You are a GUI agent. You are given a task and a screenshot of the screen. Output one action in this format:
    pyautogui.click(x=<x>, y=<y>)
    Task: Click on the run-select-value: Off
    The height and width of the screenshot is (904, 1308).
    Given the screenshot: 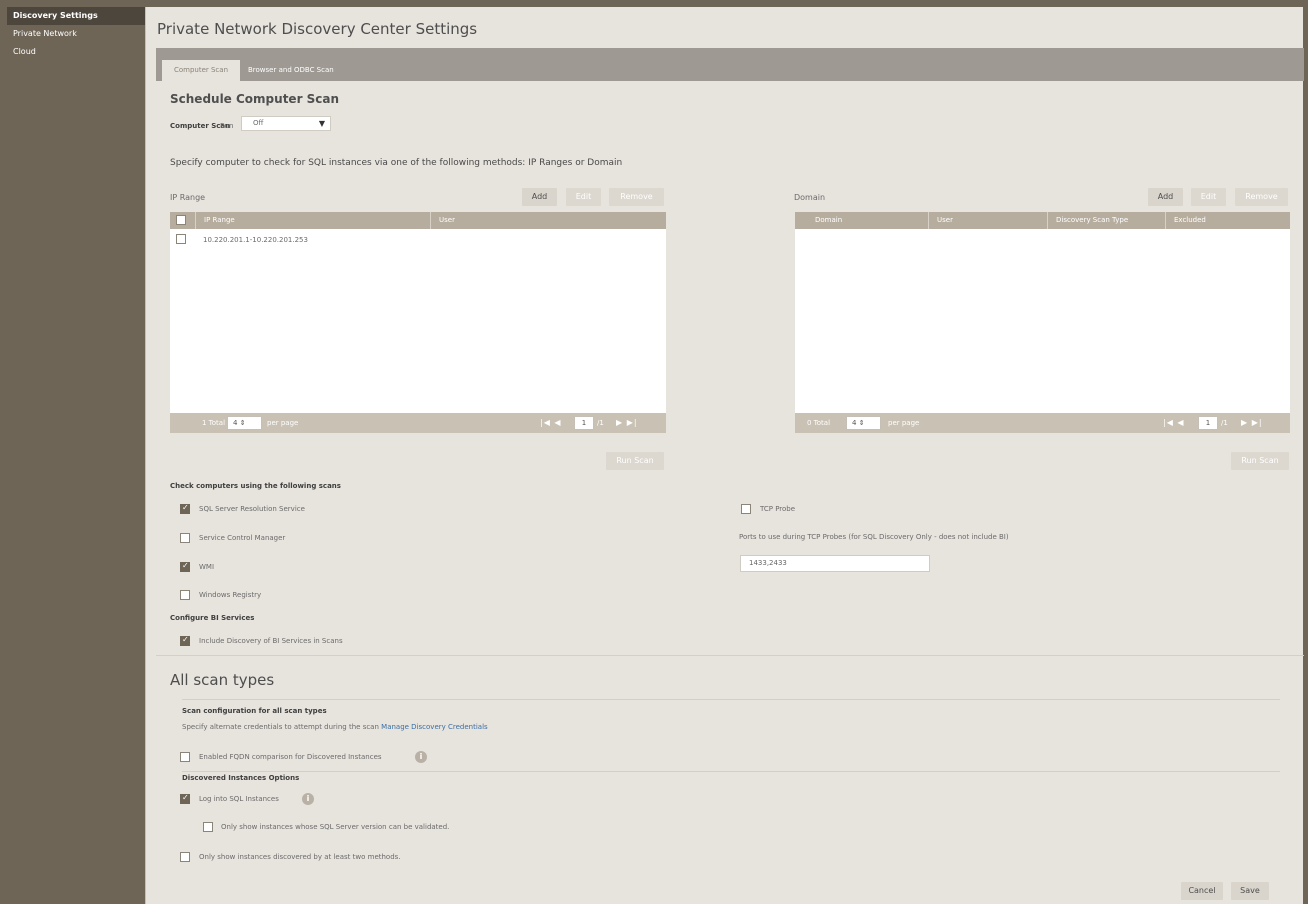 What is the action you would take?
    pyautogui.click(x=258, y=123)
    